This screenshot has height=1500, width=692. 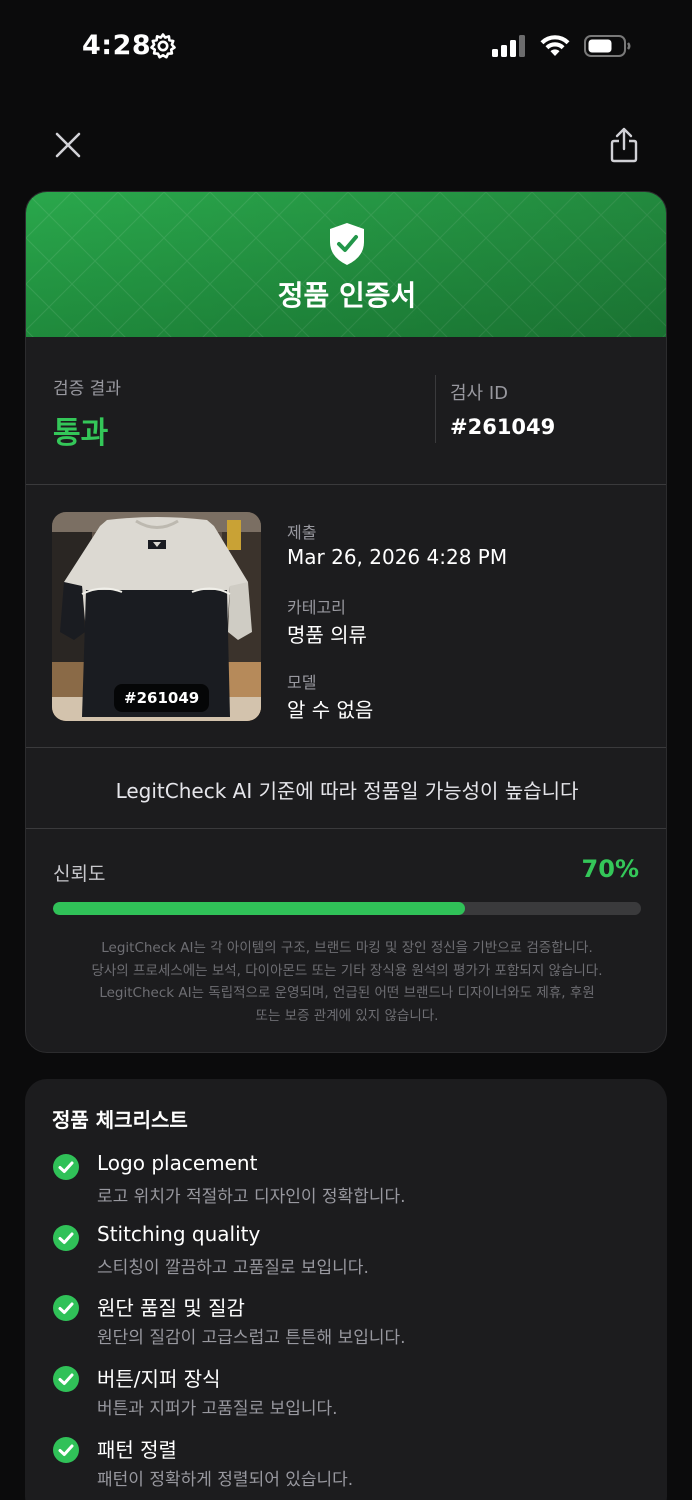 I want to click on checklist-item: Logo placement 로고 위치가 적절하고 디자인이 정확합니다., so click(x=346, y=1182).